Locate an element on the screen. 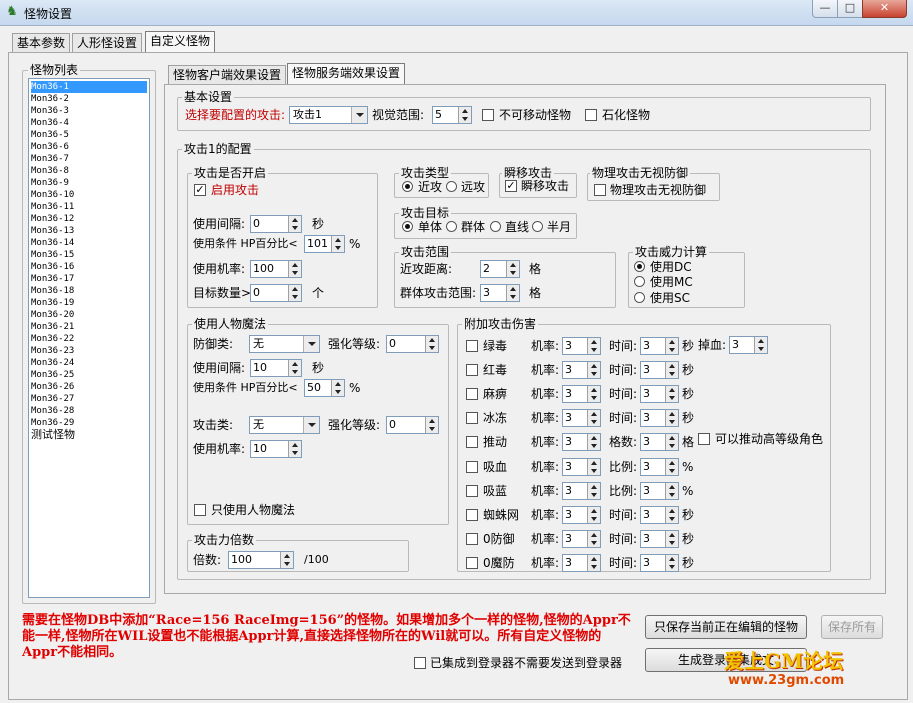  use-dc-radio is located at coordinates (639, 266).